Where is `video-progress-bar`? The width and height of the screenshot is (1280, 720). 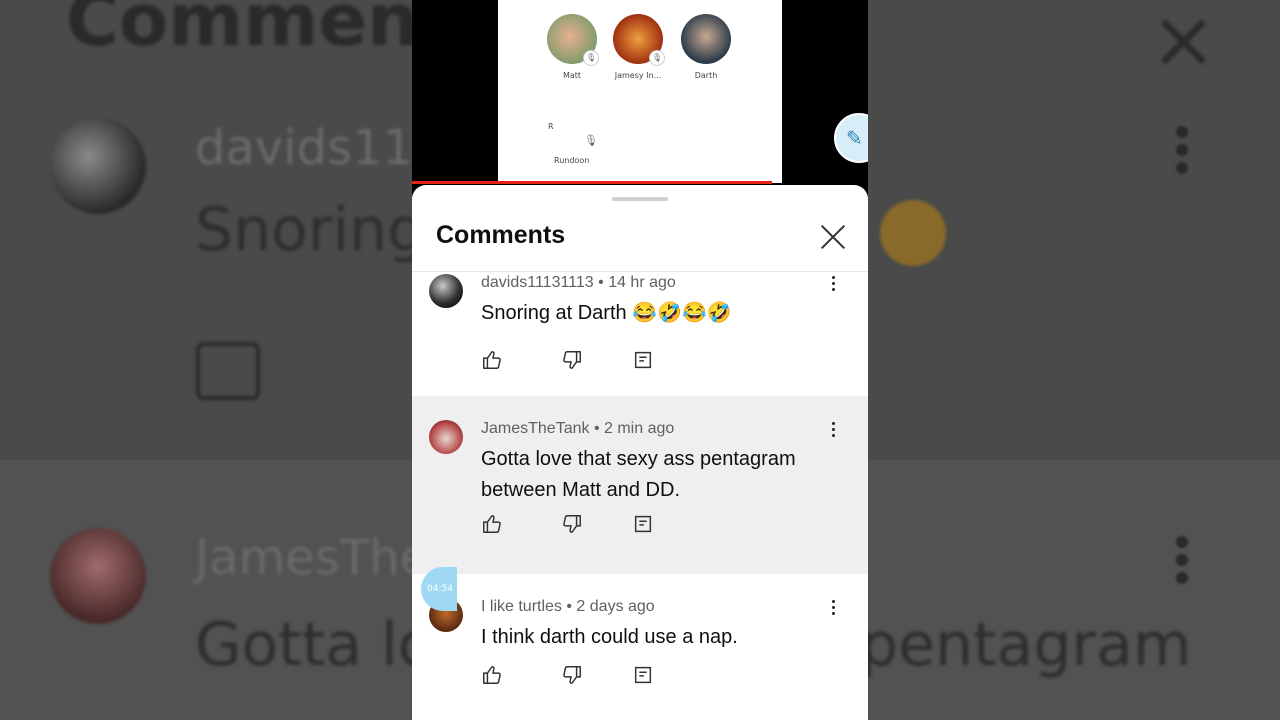
video-progress-bar is located at coordinates (592, 182).